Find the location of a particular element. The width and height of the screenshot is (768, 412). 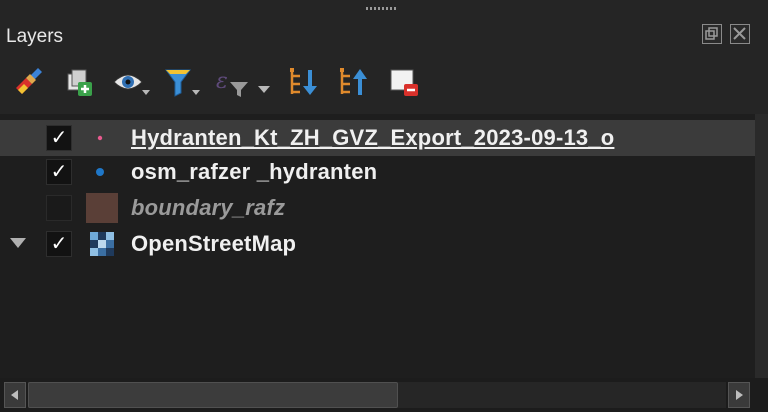

brown-polygon-icon is located at coordinates (102, 208).